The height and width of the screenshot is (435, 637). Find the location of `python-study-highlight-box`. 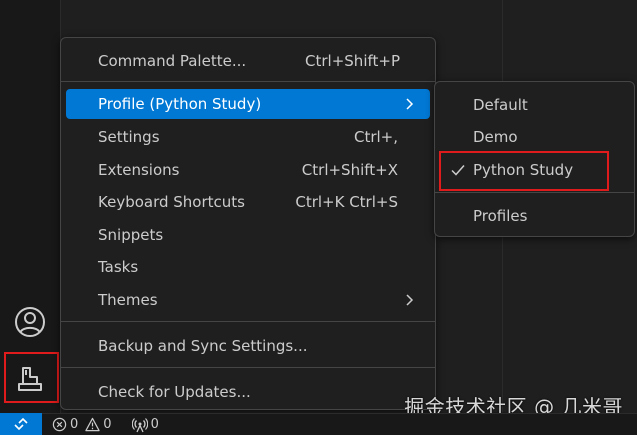

python-study-highlight-box is located at coordinates (524, 171).